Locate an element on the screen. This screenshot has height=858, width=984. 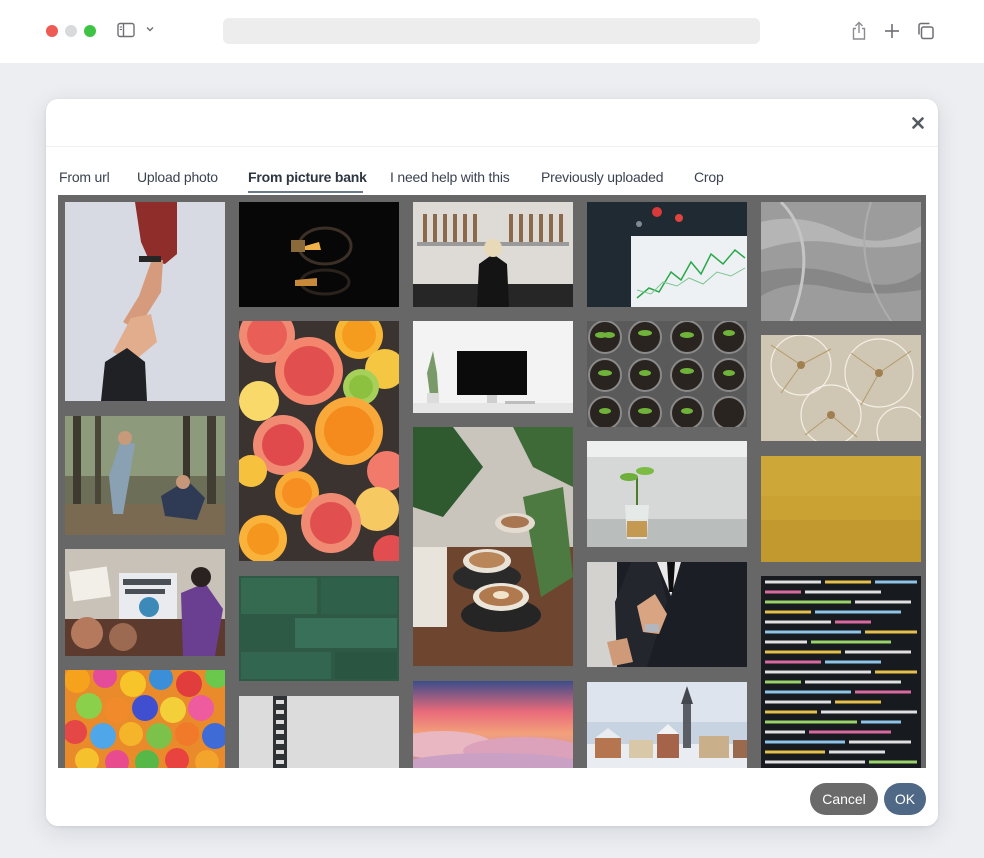
ok-button: OK is located at coordinates (905, 799).